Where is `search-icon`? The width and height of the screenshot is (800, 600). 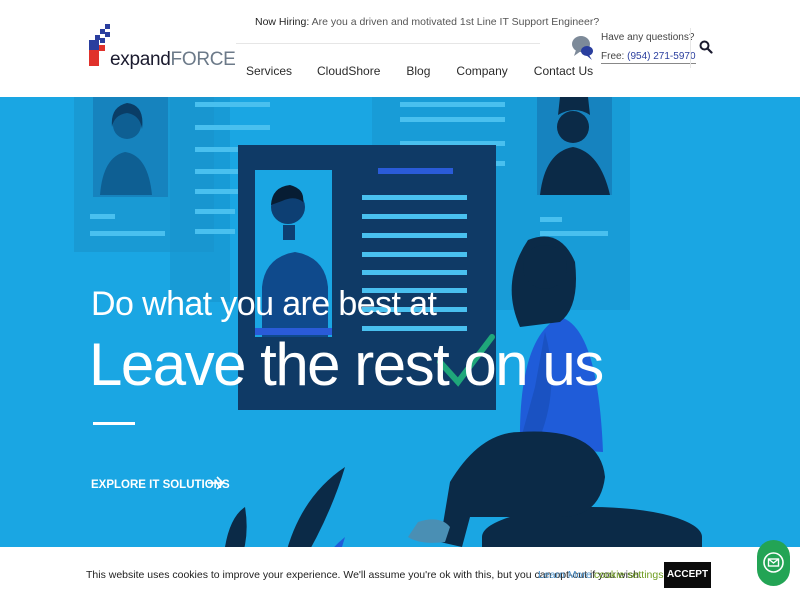
search-icon is located at coordinates (706, 47).